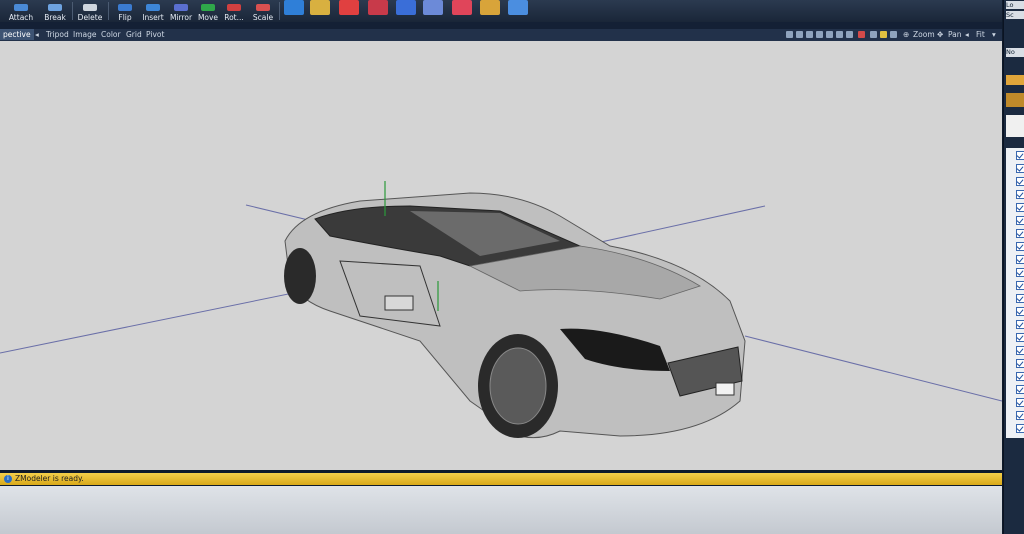 The height and width of the screenshot is (534, 1024). Describe the element at coordinates (153, 17) in the screenshot. I see `insert-label: Insert` at that location.